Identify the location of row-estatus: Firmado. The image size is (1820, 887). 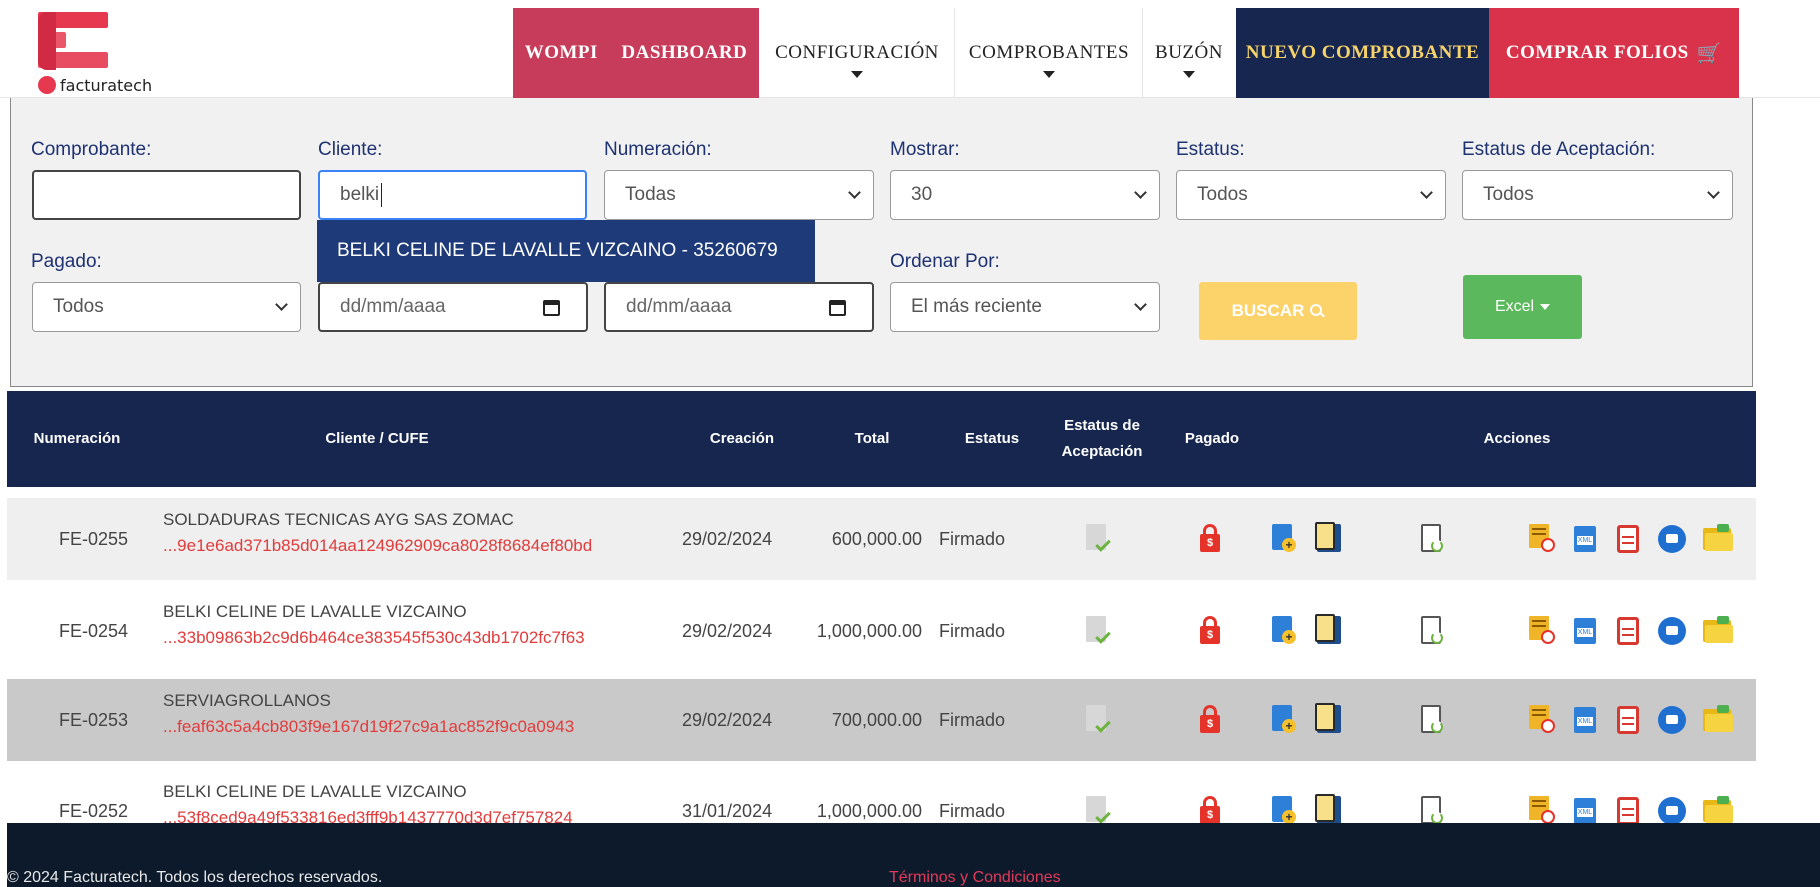
(972, 538).